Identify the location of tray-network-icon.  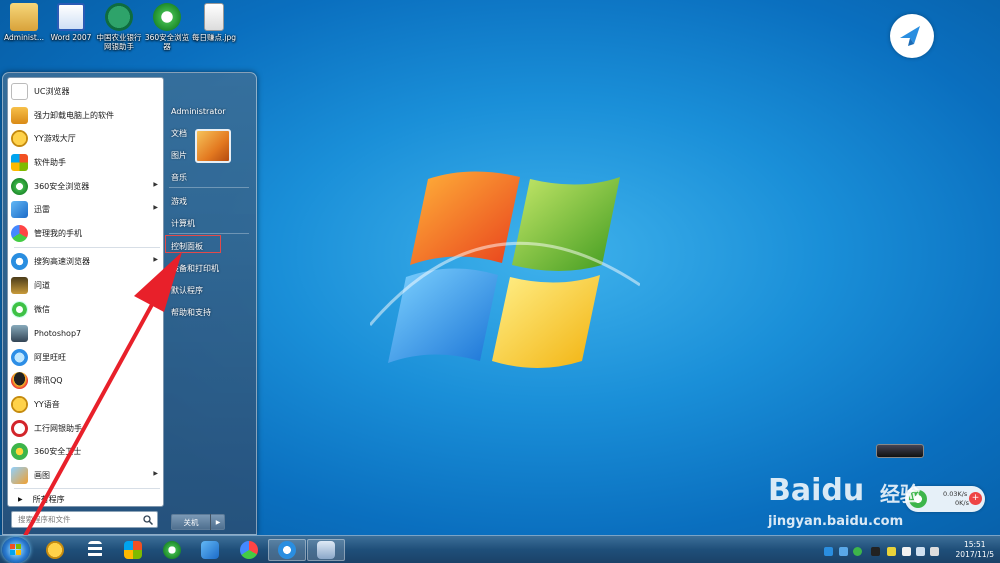
(920, 551).